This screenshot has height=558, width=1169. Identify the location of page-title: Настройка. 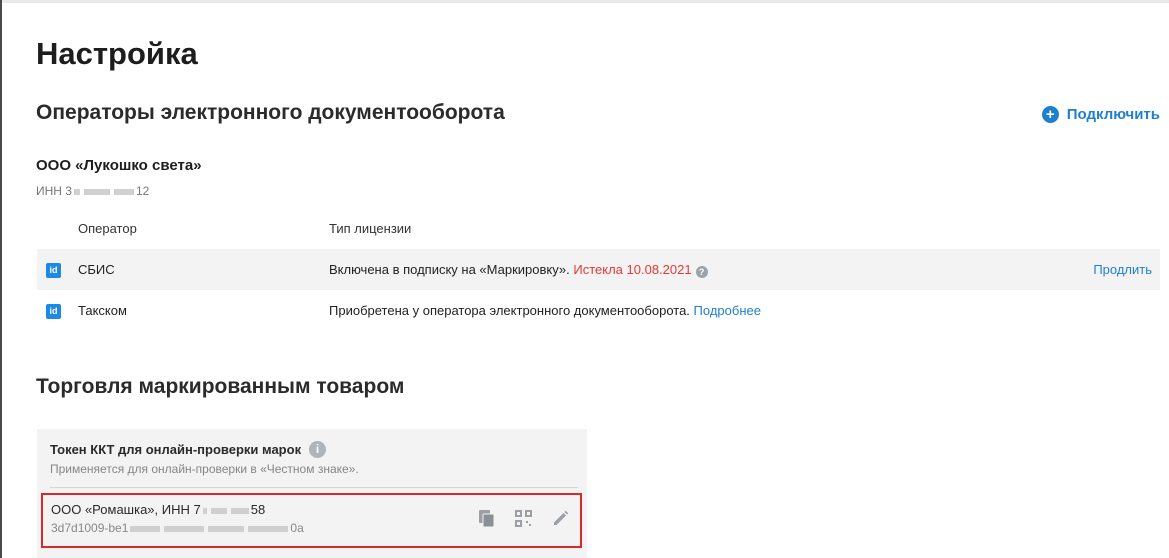
(117, 53).